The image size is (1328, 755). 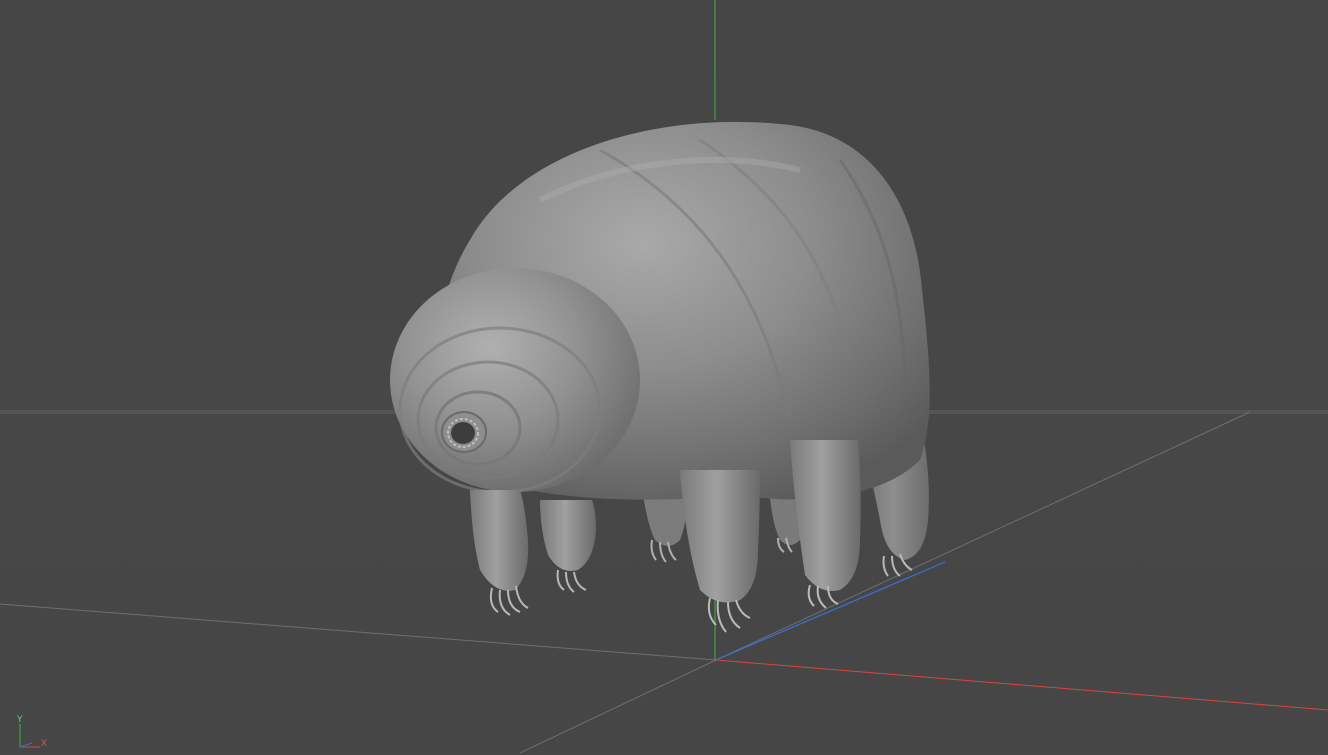 I want to click on leg-front-left, so click(x=499, y=540).